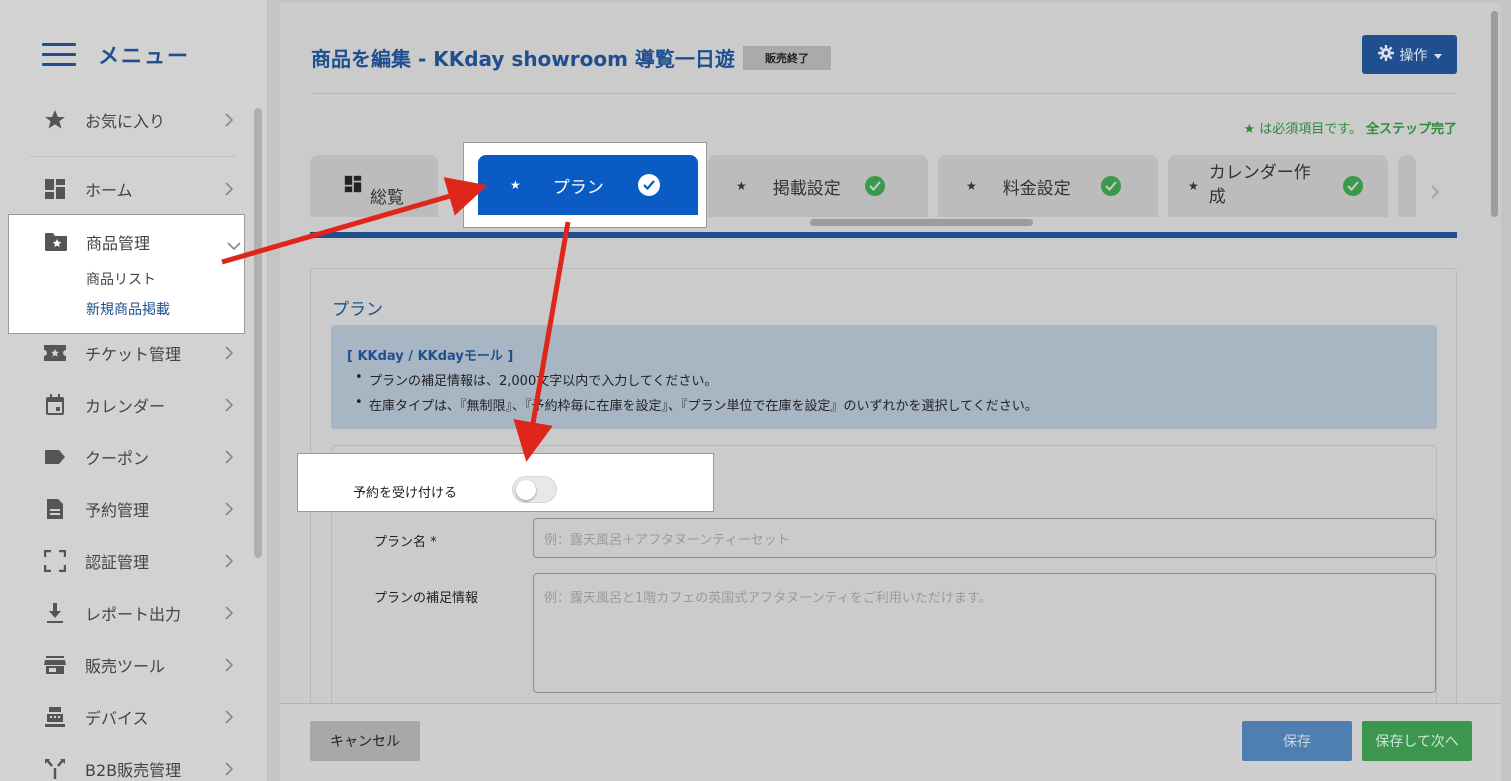  What do you see at coordinates (806, 188) in the screenshot?
I see `tab-label: 掲載設定` at bounding box center [806, 188].